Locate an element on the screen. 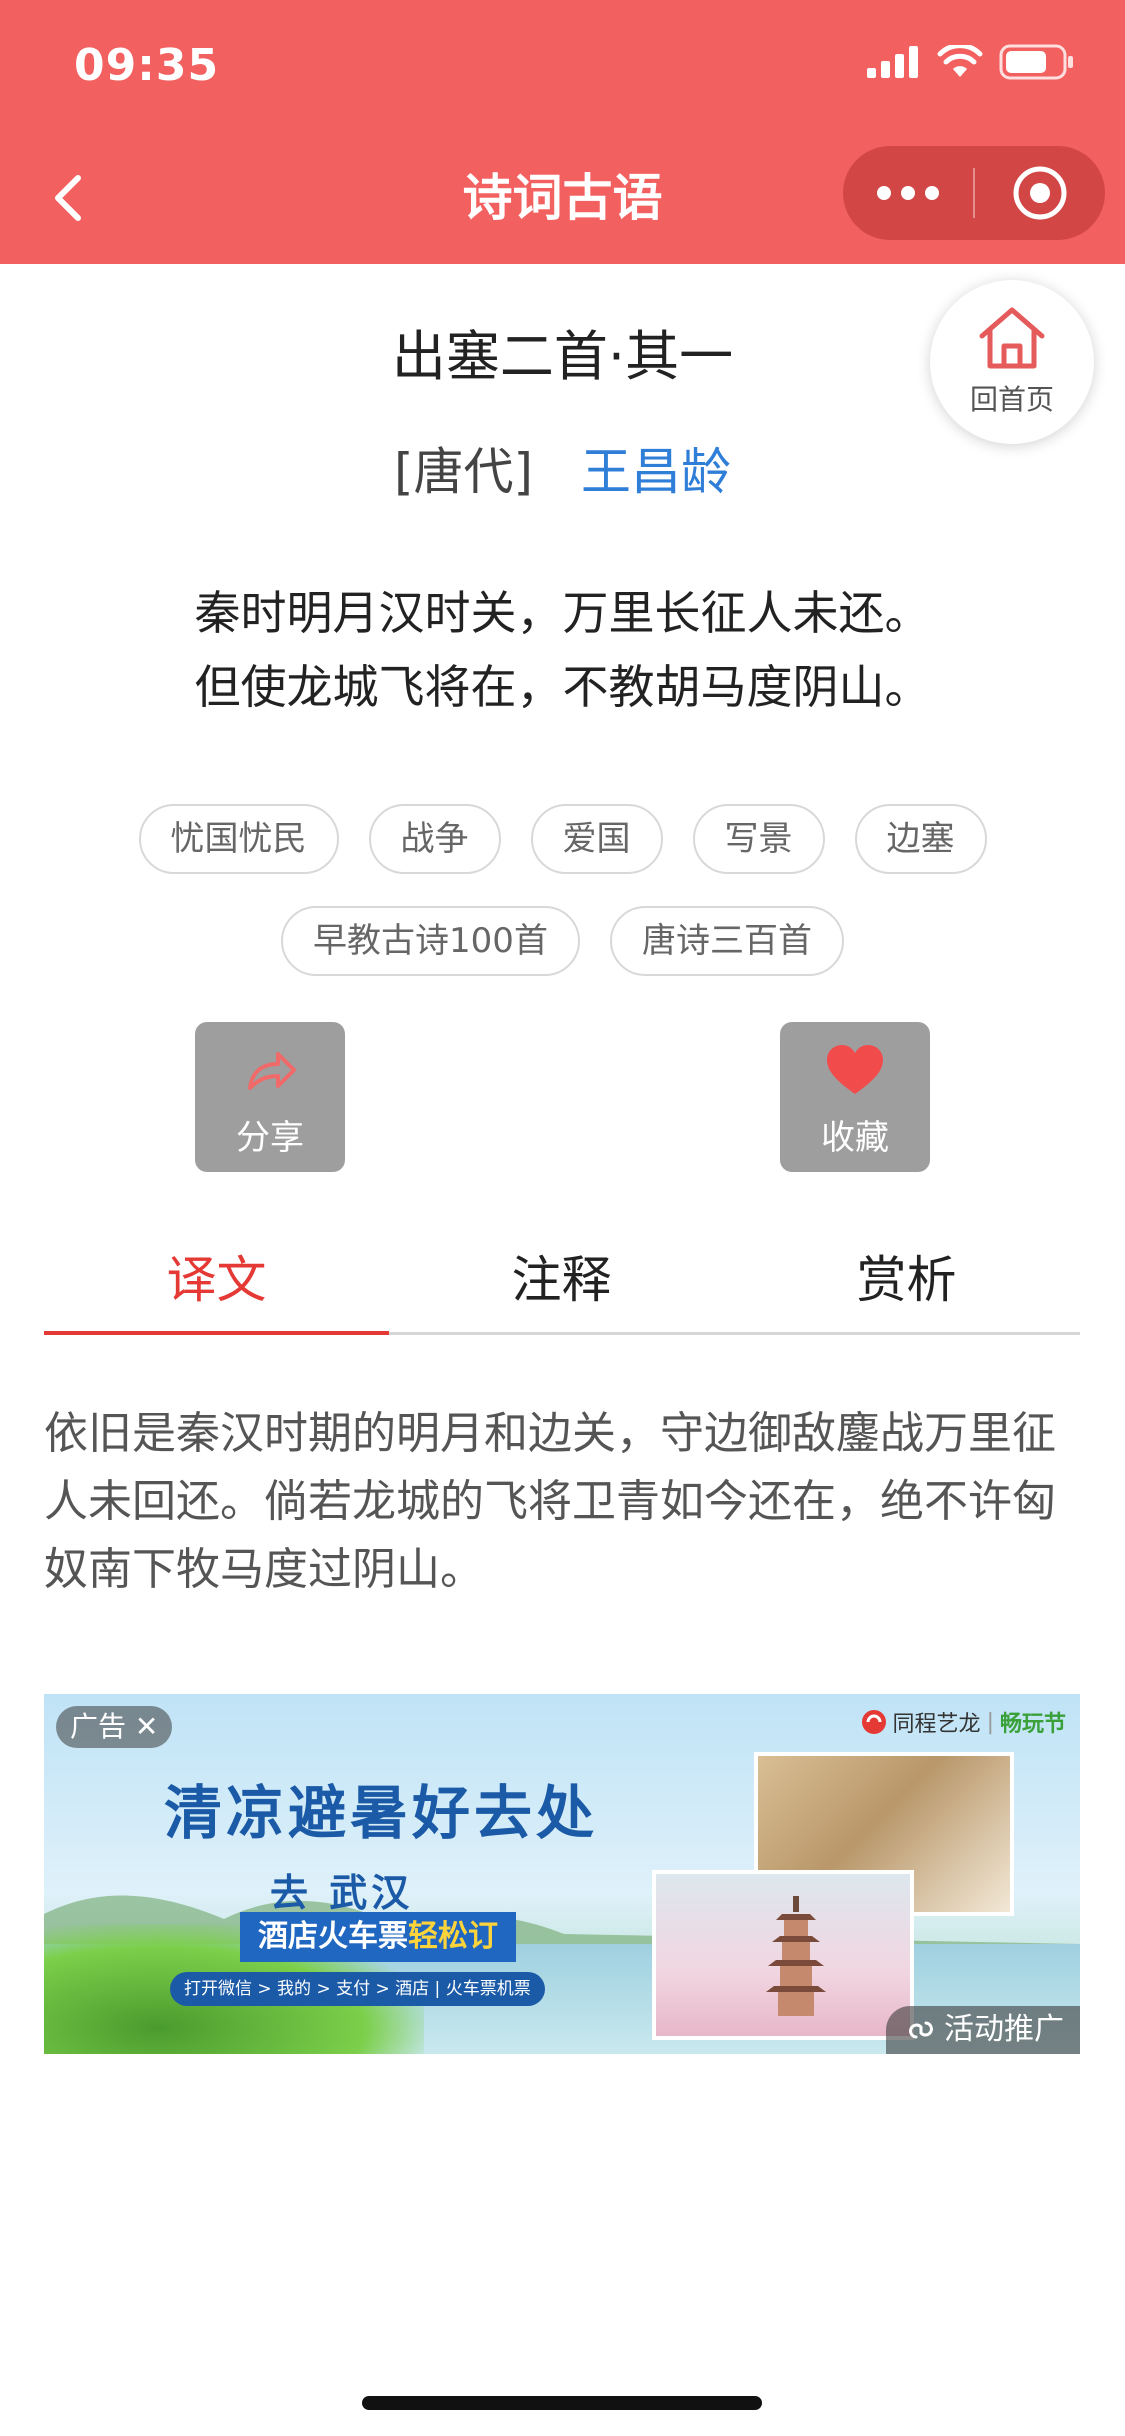 The height and width of the screenshot is (2436, 1125). heart-icon is located at coordinates (855, 1069).